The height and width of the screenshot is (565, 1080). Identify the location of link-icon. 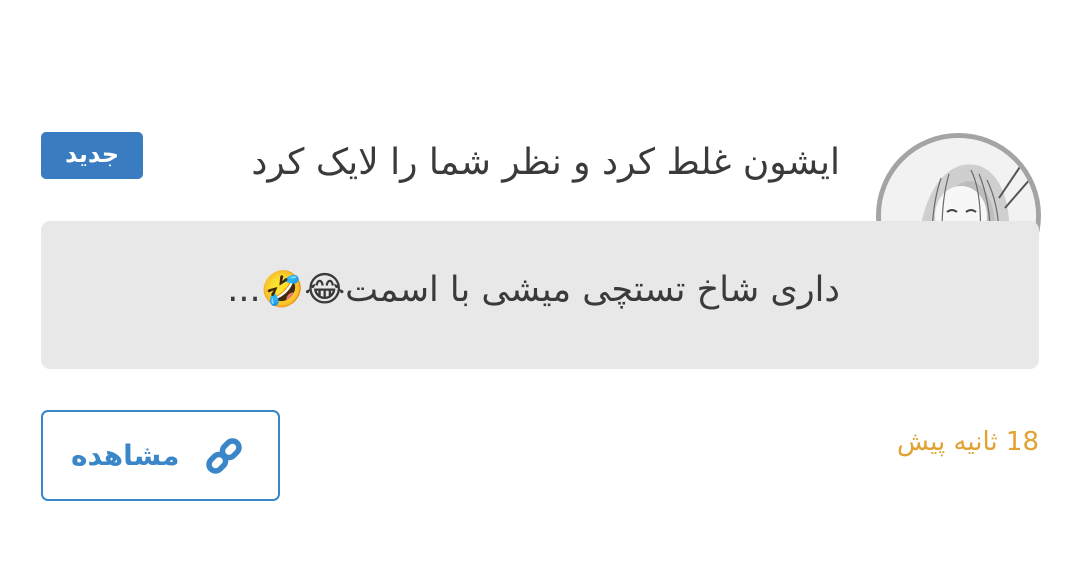
(224, 456).